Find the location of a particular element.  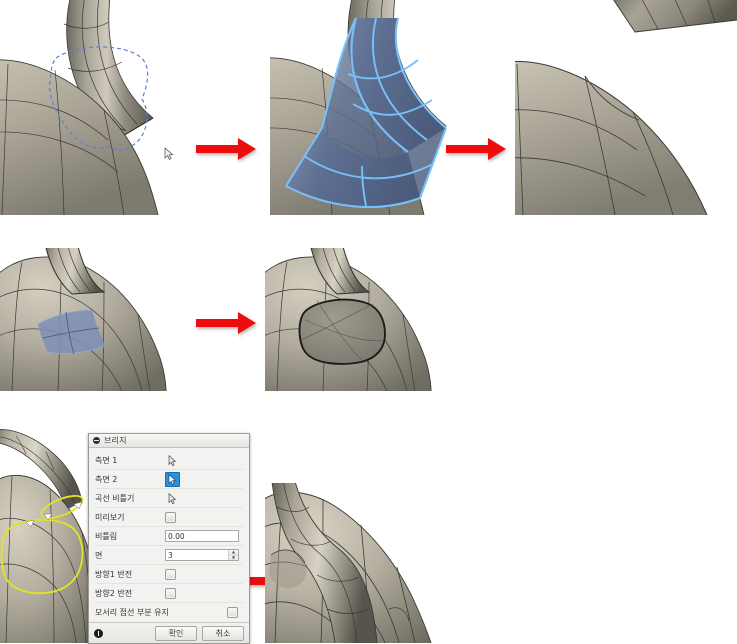

arrow-step4-to-step5 is located at coordinates (227, 323).